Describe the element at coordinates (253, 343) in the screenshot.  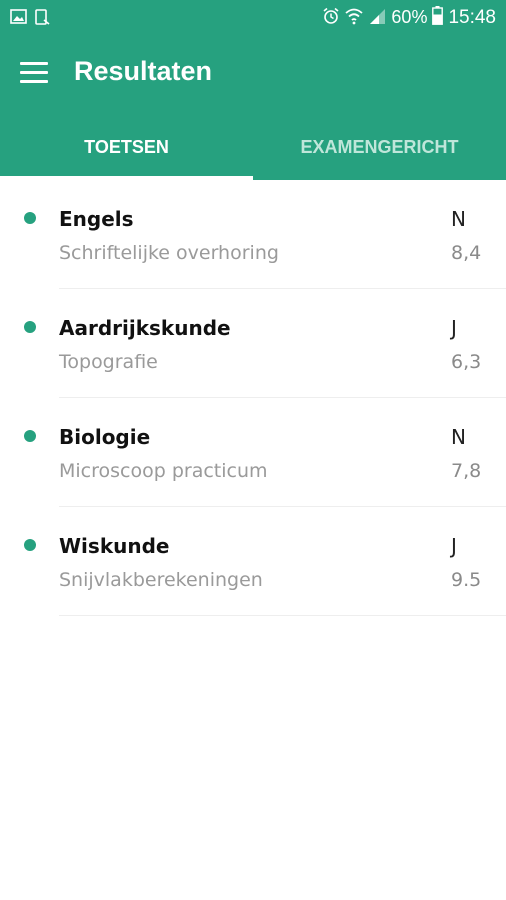
I see `list-item: Aardrijkskunde Topografie J 6,3` at that location.